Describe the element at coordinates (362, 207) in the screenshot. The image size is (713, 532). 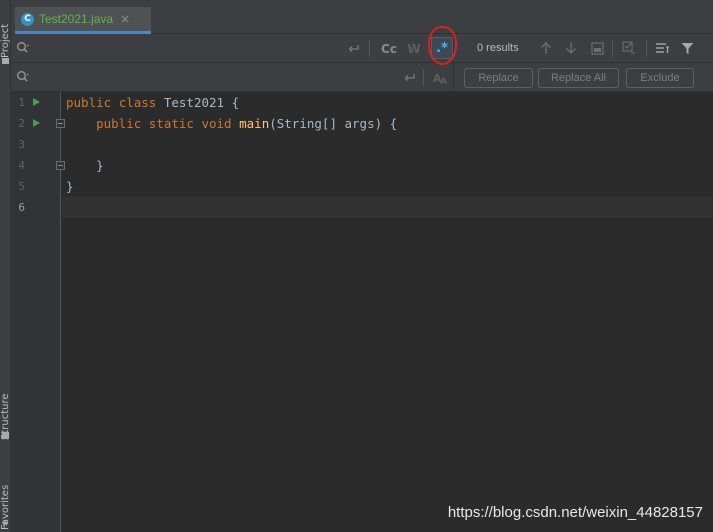
I see `code-line-current: 6` at that location.